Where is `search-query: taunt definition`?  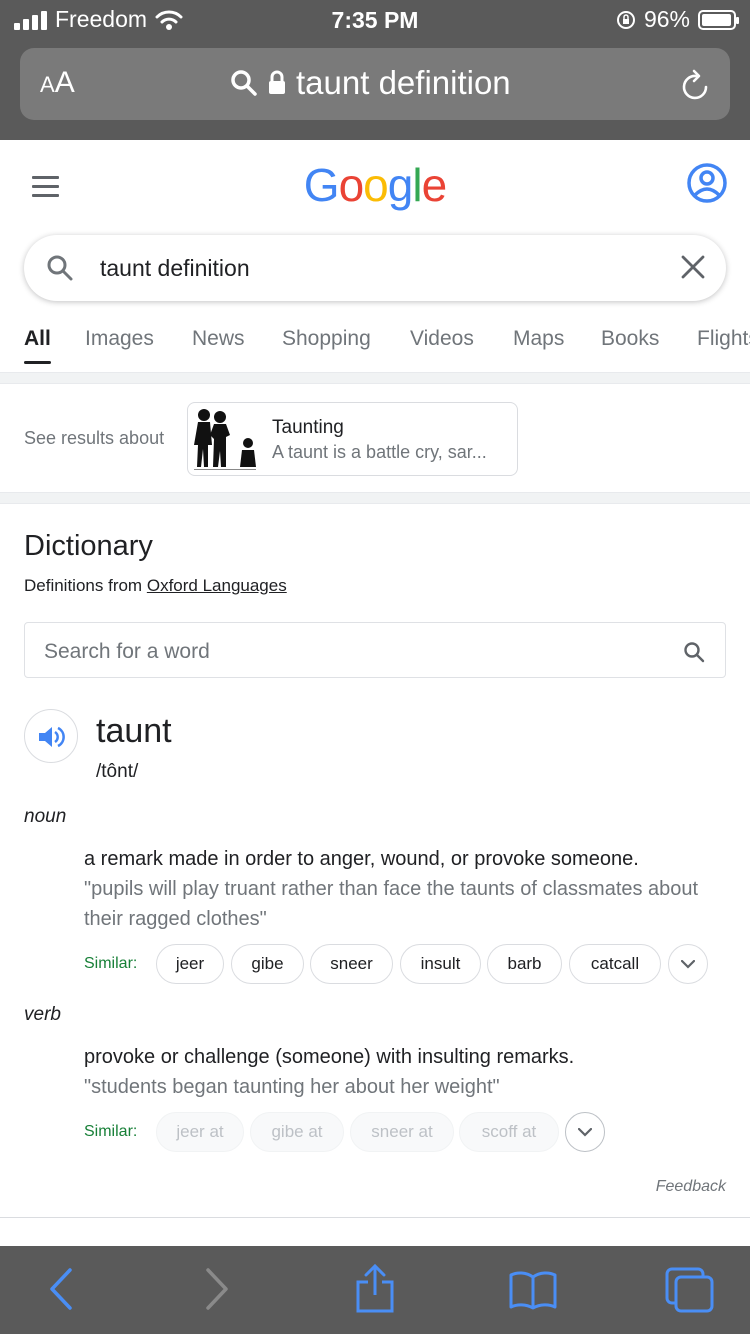 search-query: taunt definition is located at coordinates (175, 268).